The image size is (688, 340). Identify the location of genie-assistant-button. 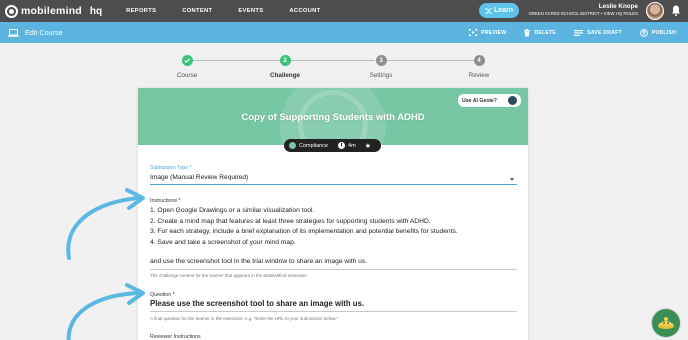
(666, 323).